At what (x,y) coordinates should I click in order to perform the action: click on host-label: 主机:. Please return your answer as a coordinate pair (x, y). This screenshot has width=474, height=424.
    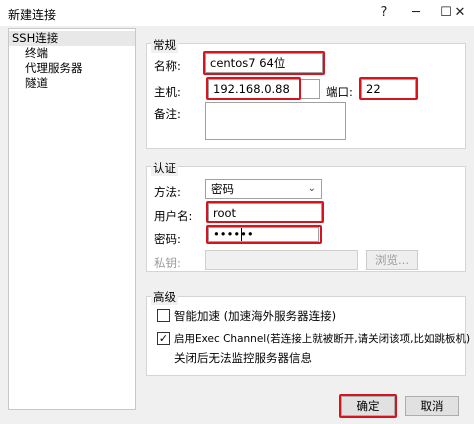
    Looking at the image, I should click on (167, 92).